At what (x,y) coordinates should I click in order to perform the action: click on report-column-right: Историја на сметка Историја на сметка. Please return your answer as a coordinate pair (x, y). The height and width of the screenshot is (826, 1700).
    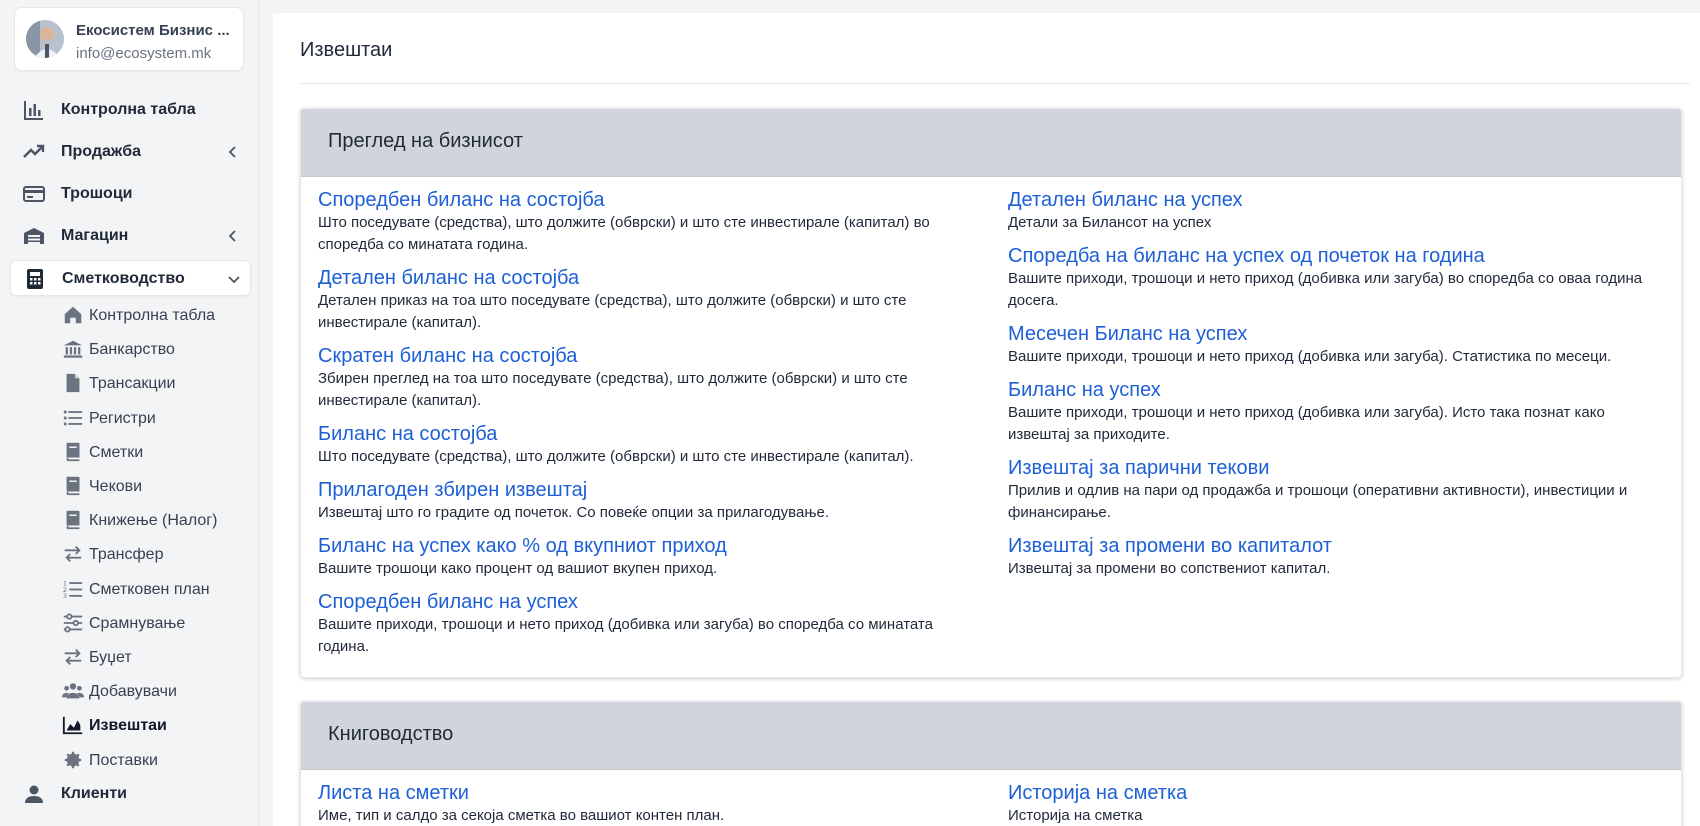
    Looking at the image, I should click on (1333, 804).